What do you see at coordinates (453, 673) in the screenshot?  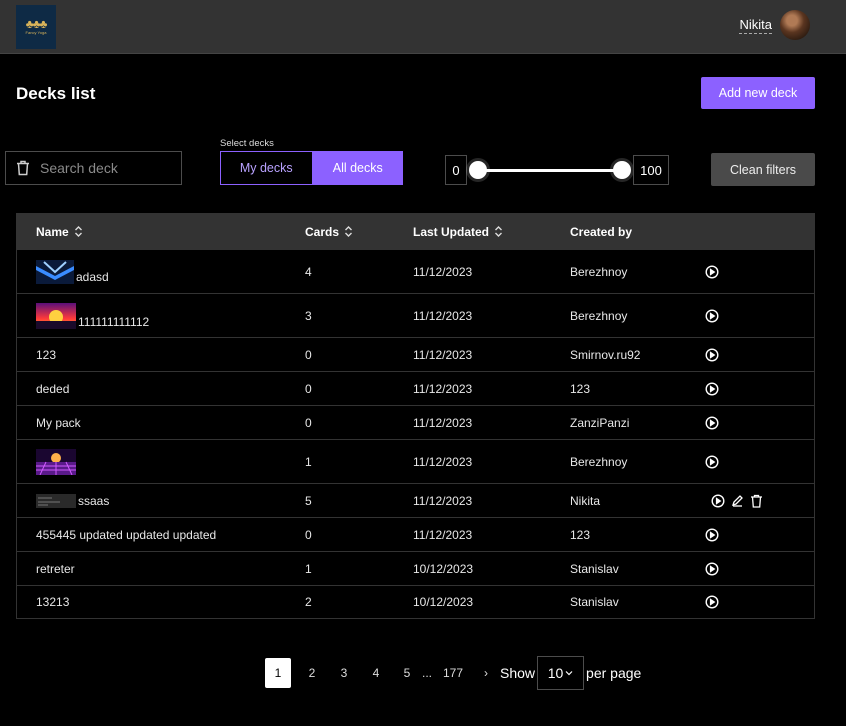 I see `page-last-button: 177` at bounding box center [453, 673].